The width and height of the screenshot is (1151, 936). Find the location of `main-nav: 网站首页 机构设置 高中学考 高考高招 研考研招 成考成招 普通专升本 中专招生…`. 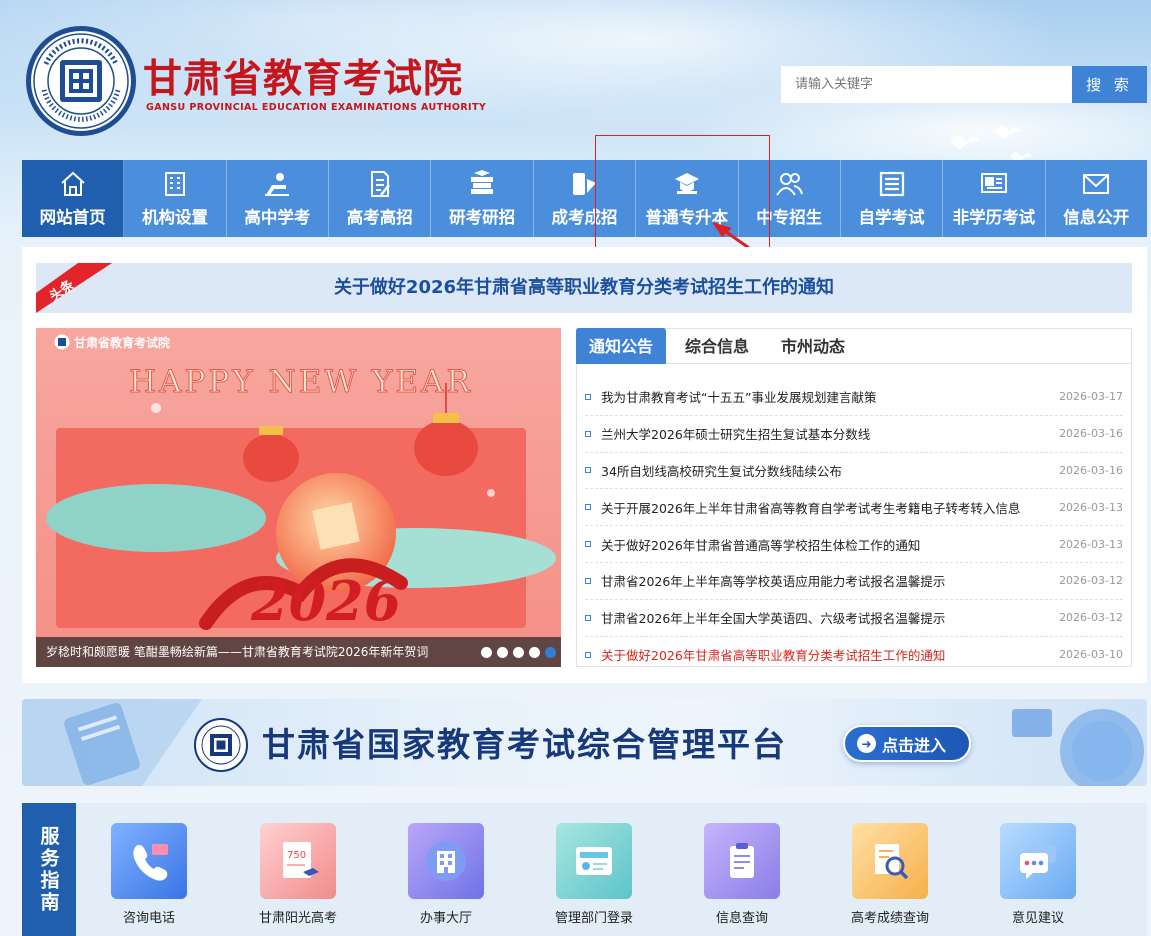

main-nav: 网站首页 机构设置 高中学考 高考高招 研考研招 成考成招 普通专升本 中专招生… is located at coordinates (584, 198).